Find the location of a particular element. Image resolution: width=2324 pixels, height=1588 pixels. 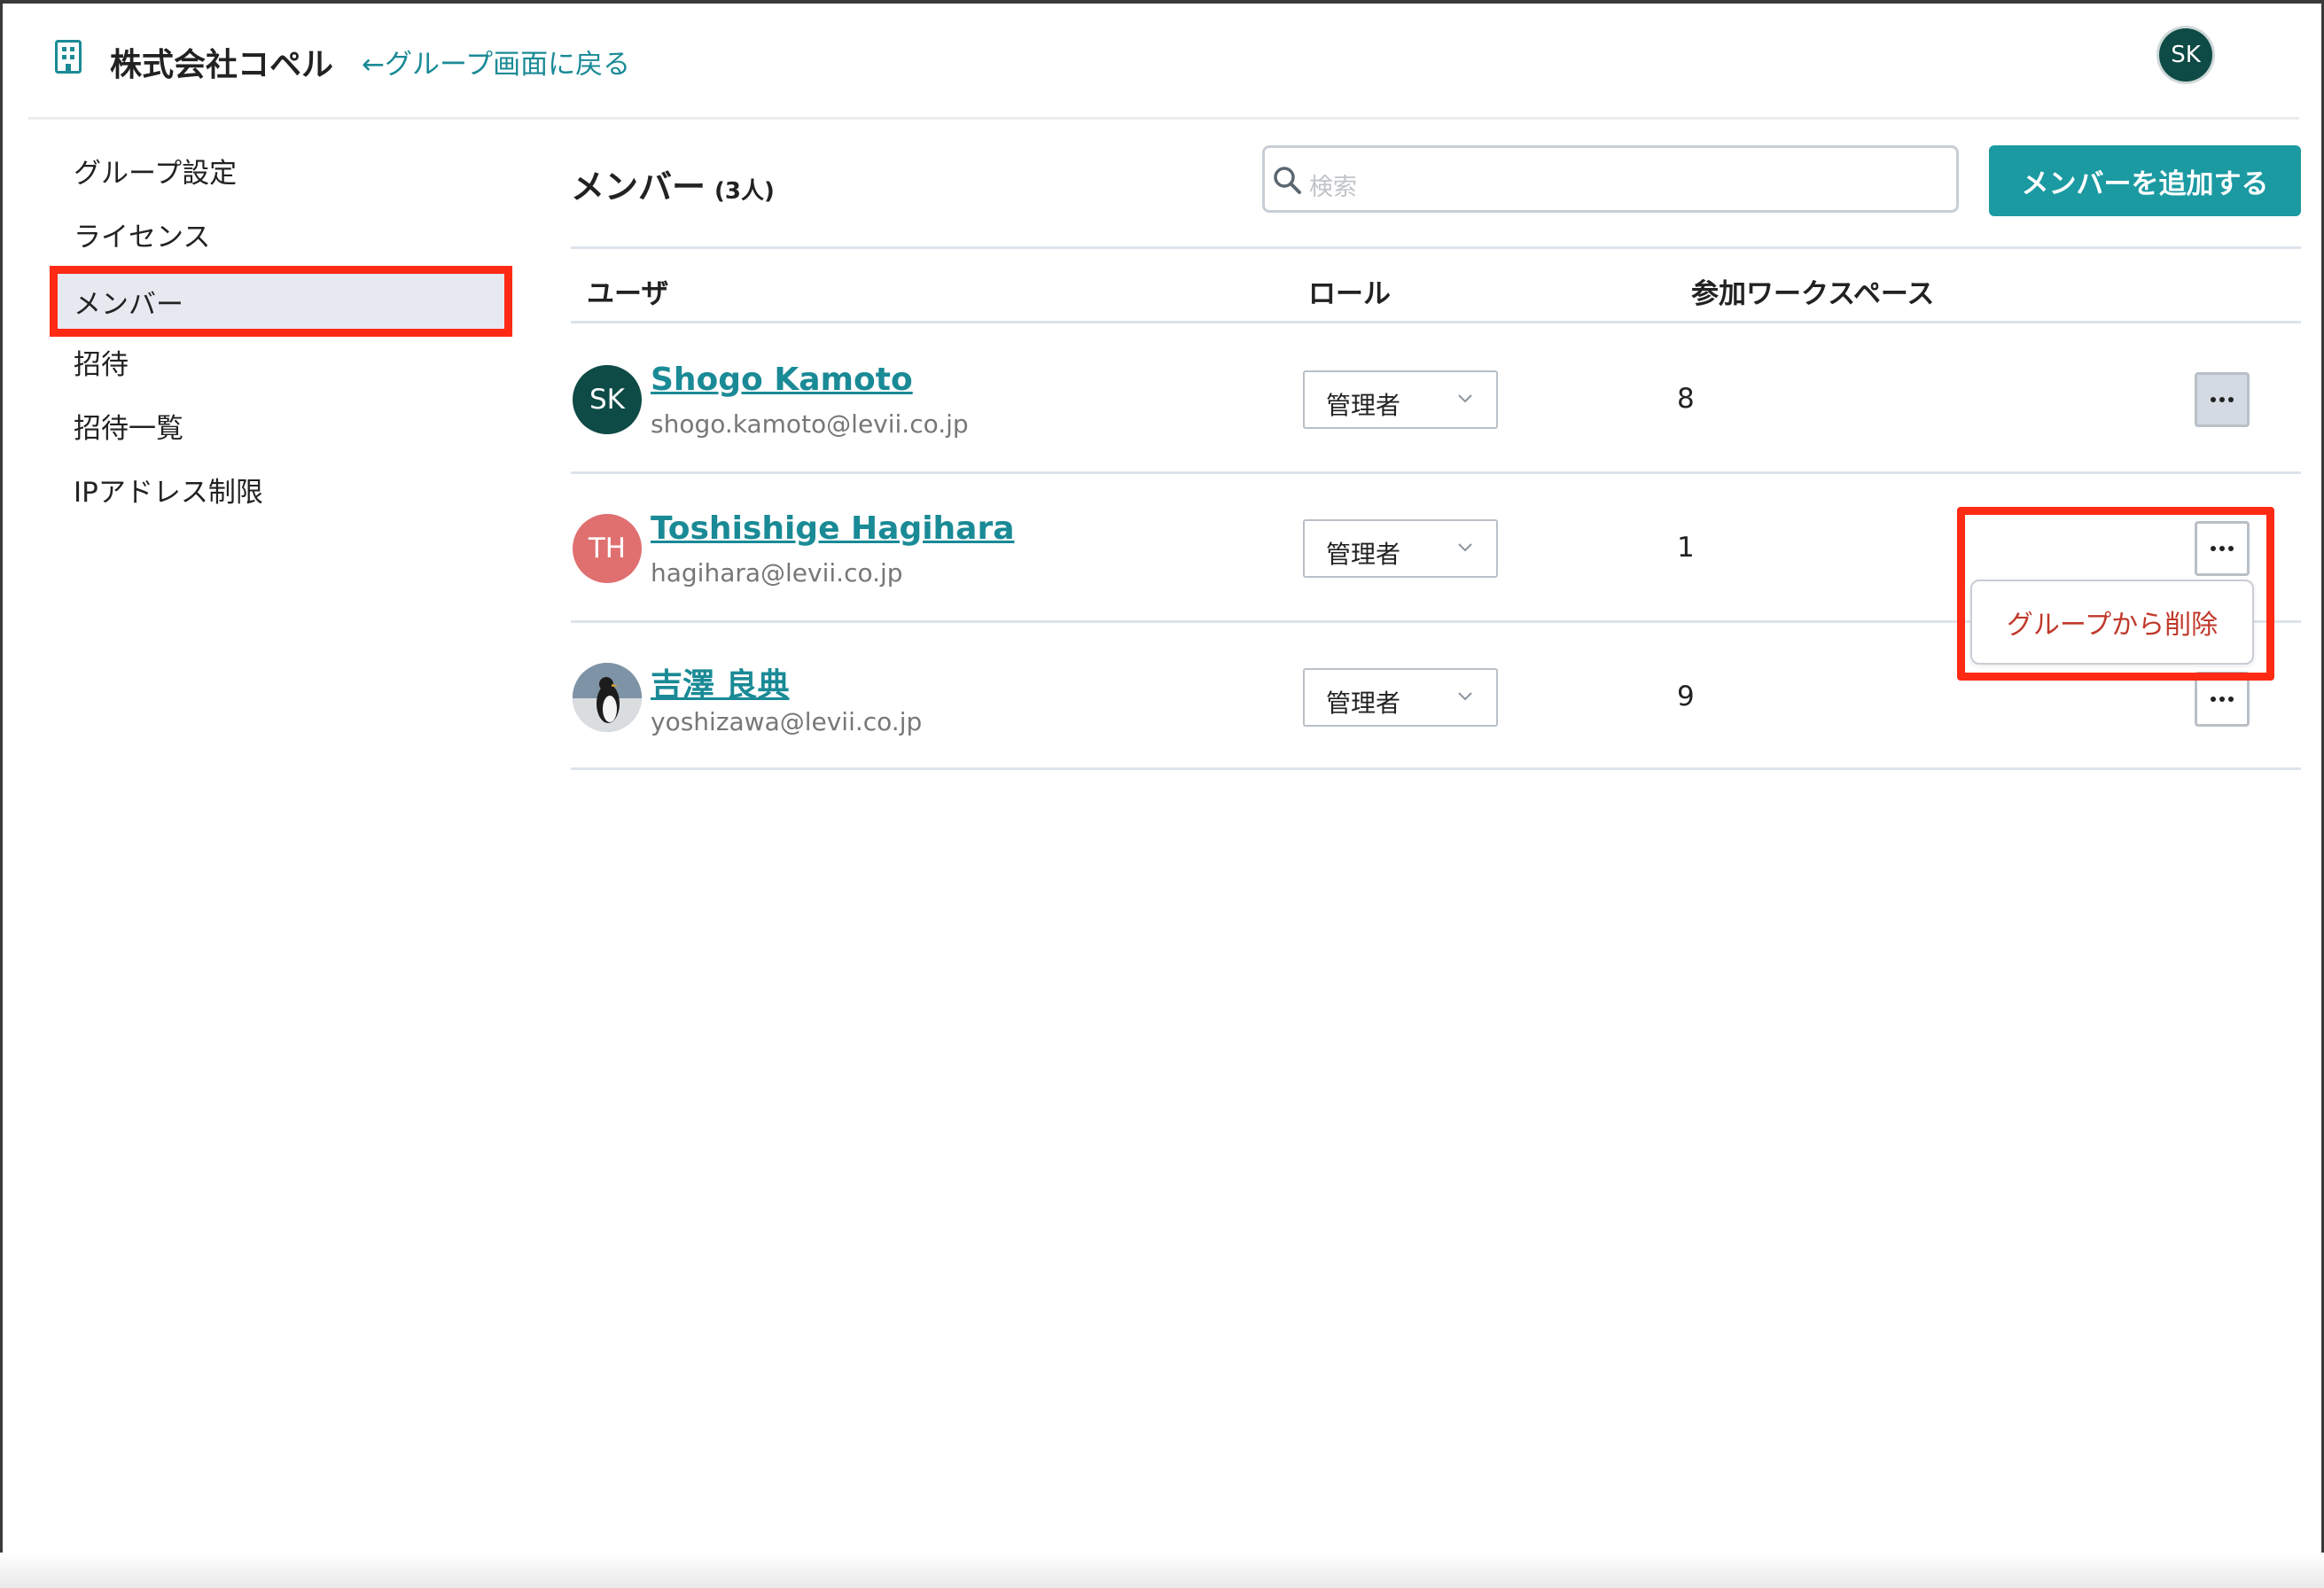

member-count: (3人) is located at coordinates (745, 191).